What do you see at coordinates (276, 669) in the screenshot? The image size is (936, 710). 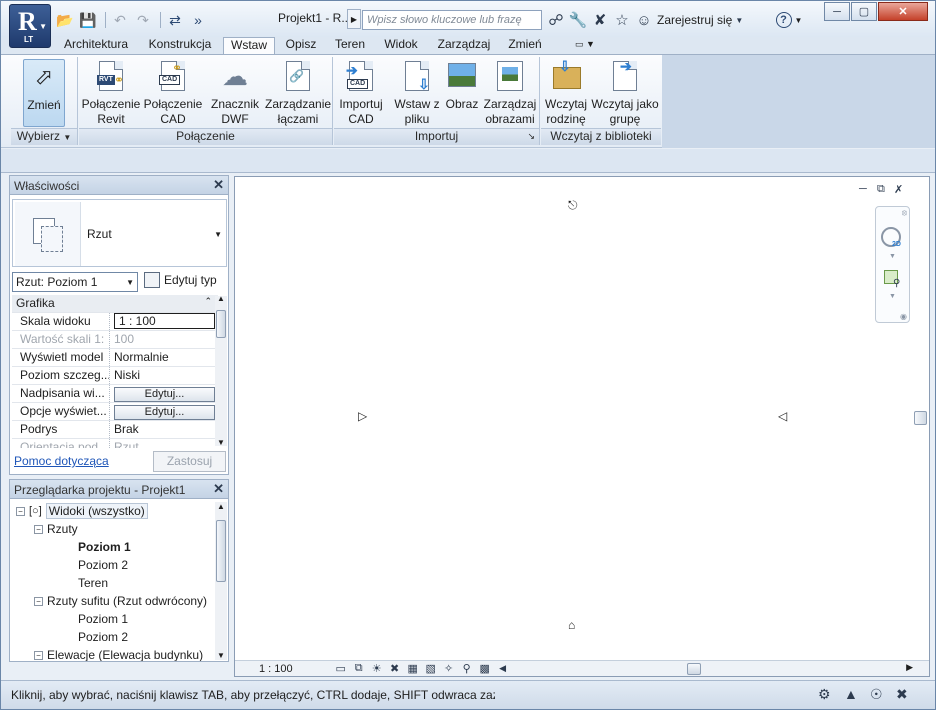 I see `view-scale: 1 : 100` at bounding box center [276, 669].